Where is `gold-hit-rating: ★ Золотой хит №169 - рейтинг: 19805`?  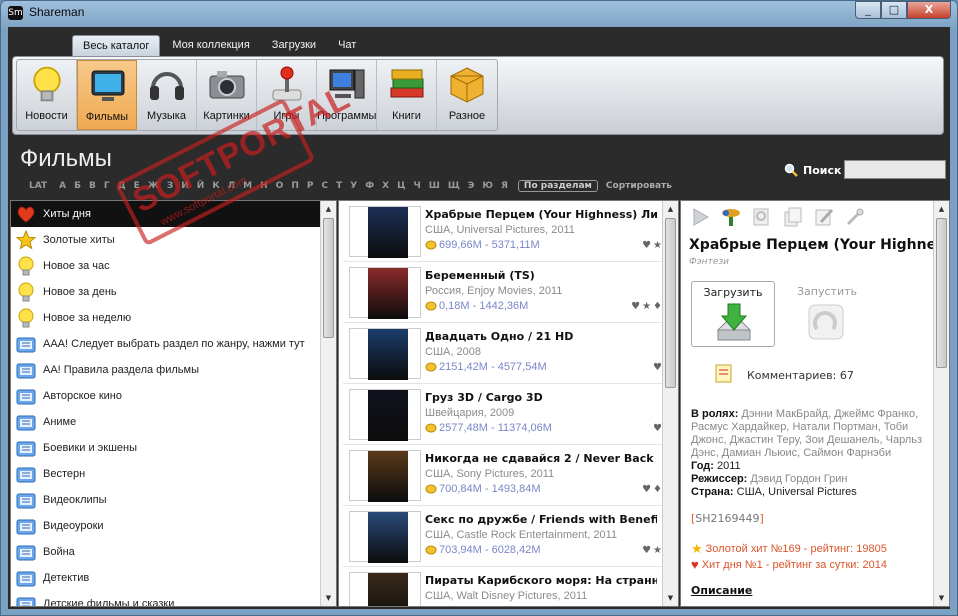 gold-hit-rating: ★ Золотой хит №169 - рейтинг: 19805 is located at coordinates (789, 549).